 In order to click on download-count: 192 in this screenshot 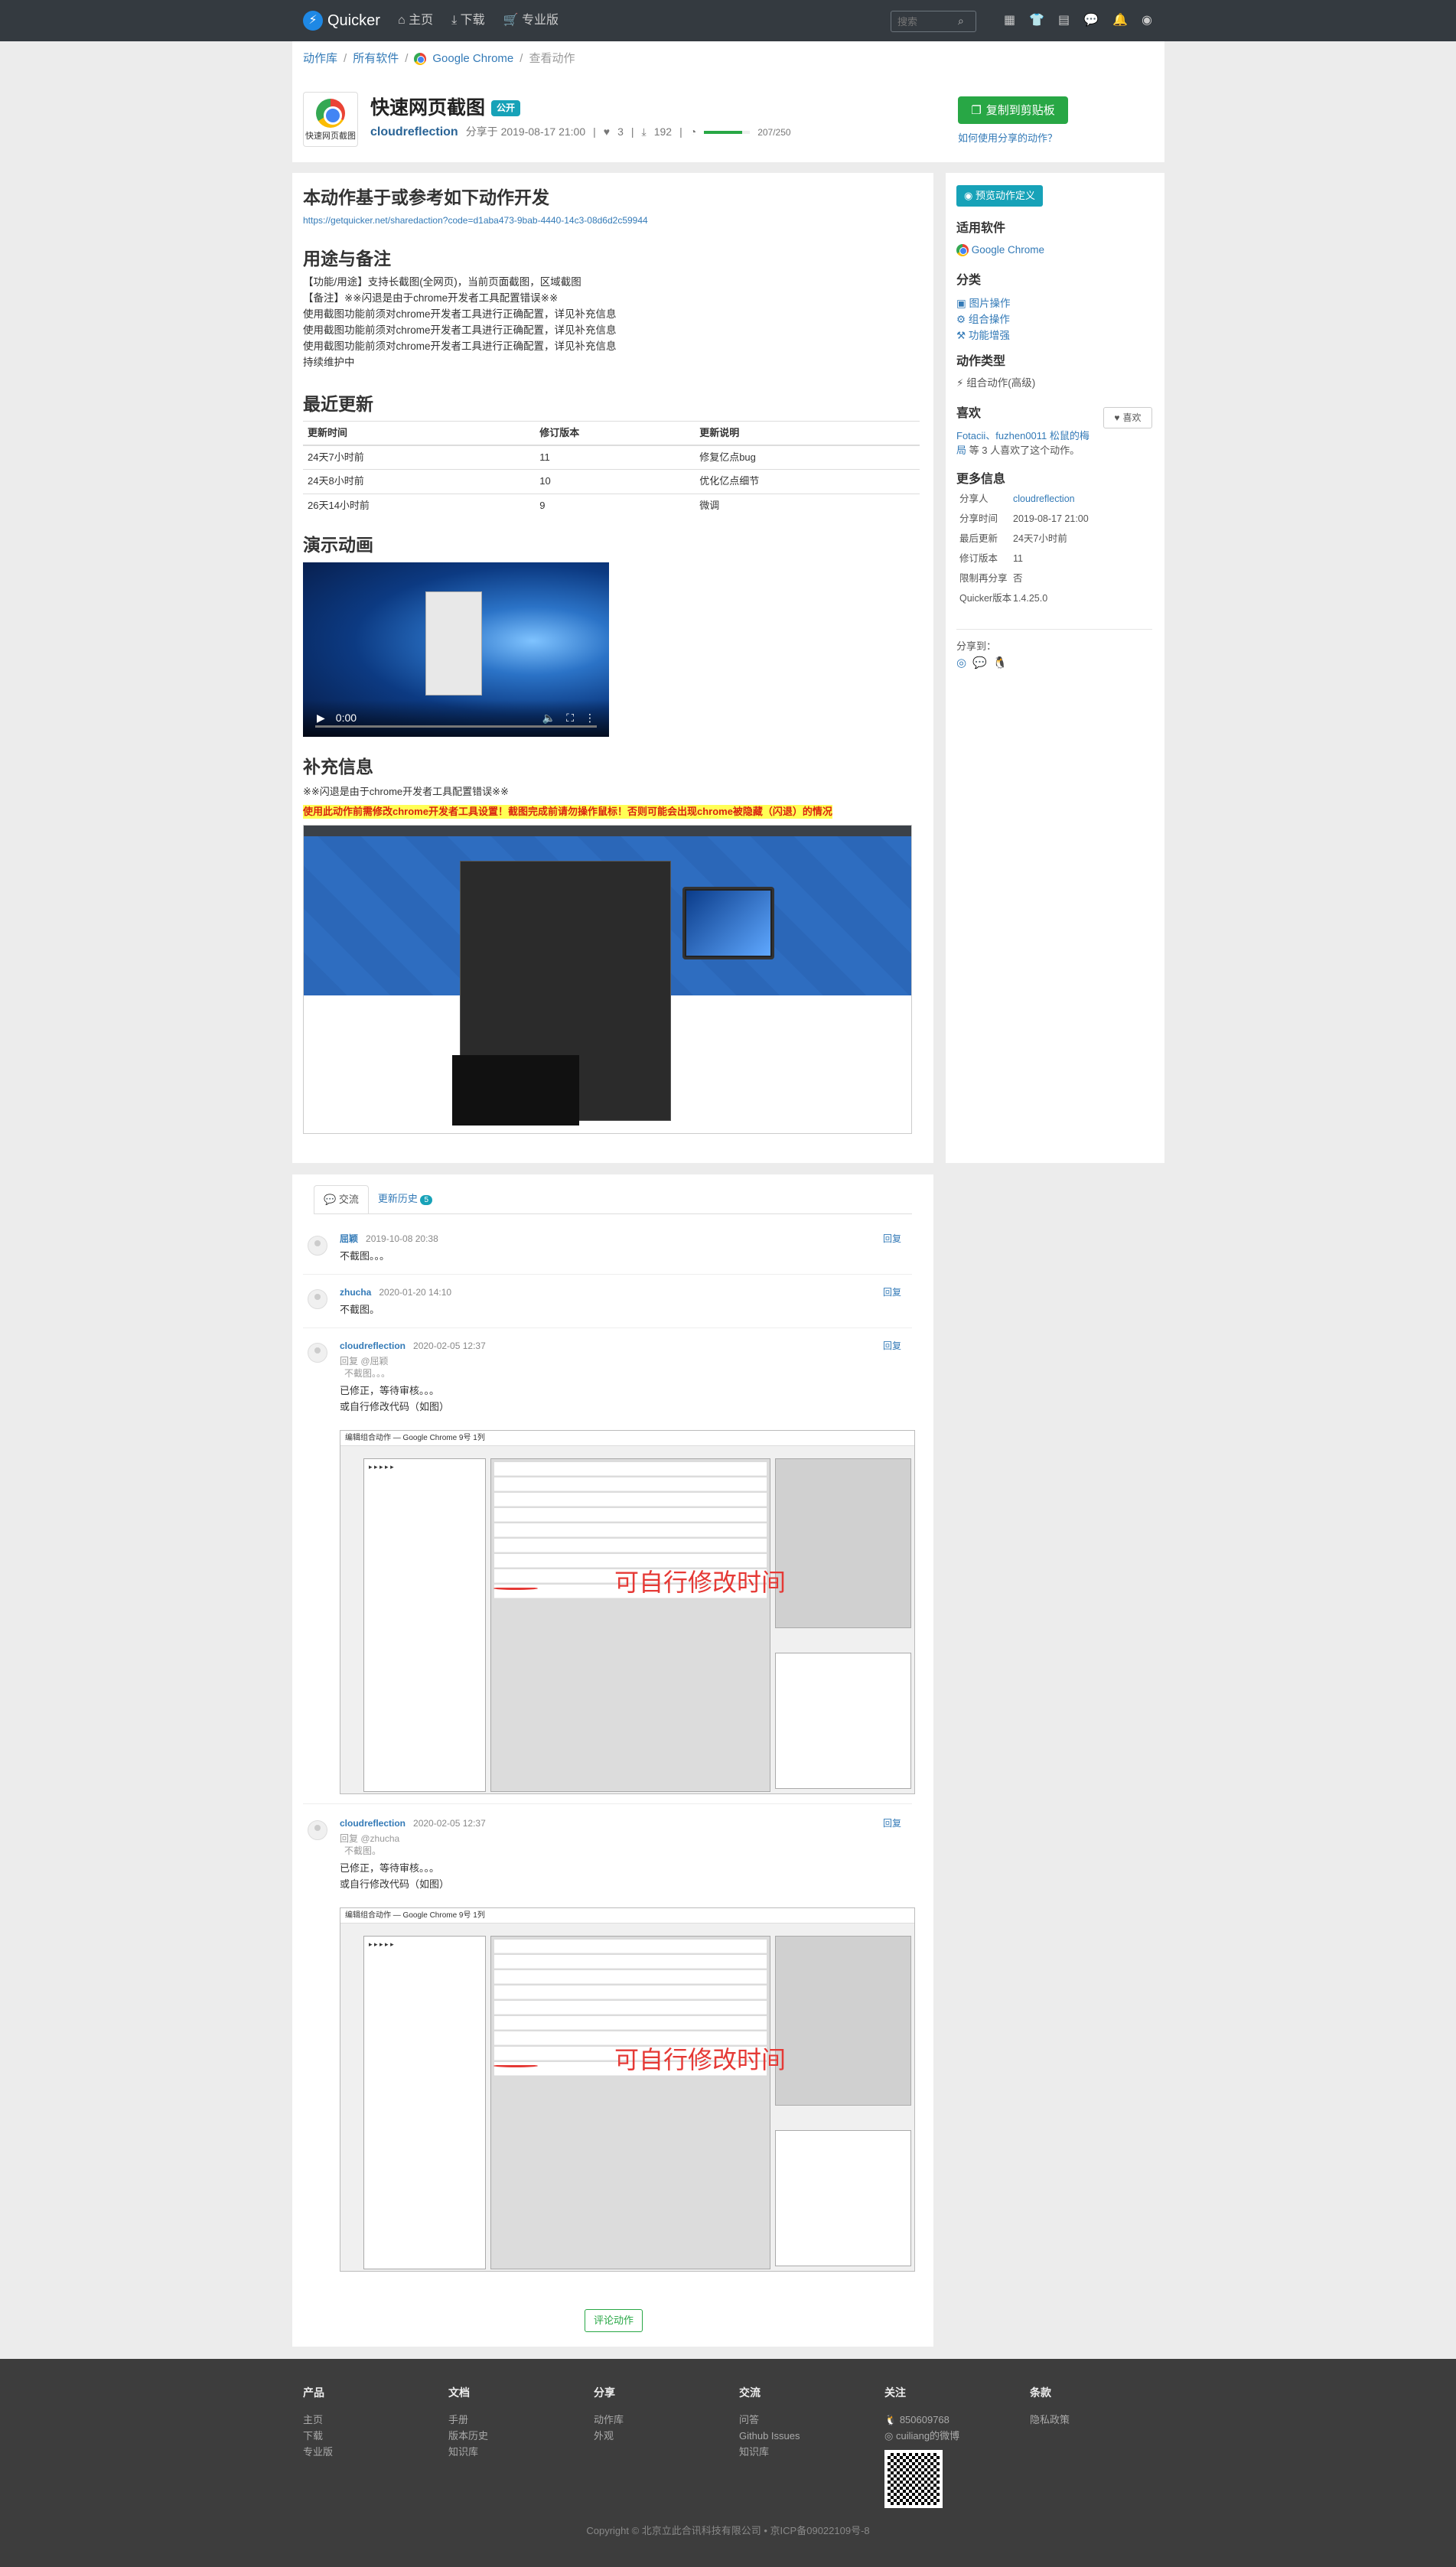, I will do `click(663, 131)`.